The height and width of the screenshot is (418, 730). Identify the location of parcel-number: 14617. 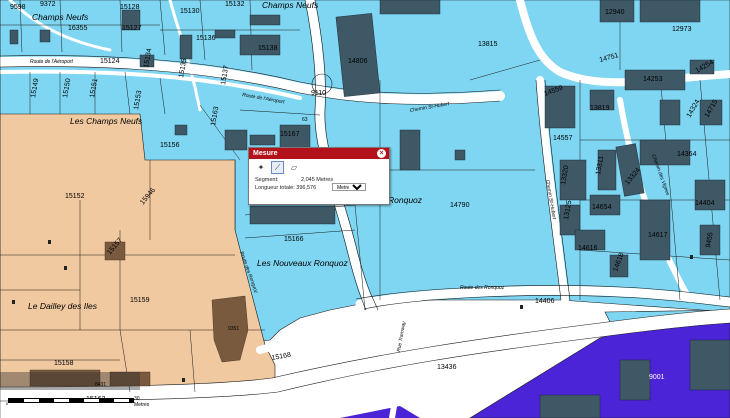
(658, 235).